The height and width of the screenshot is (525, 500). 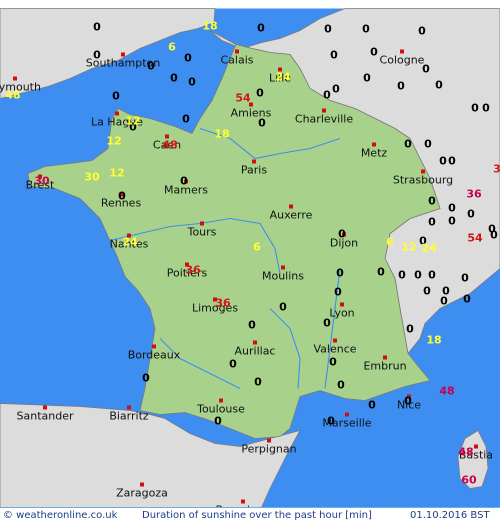 What do you see at coordinates (469, 480) in the screenshot?
I see `sunshine-value: 60` at bounding box center [469, 480].